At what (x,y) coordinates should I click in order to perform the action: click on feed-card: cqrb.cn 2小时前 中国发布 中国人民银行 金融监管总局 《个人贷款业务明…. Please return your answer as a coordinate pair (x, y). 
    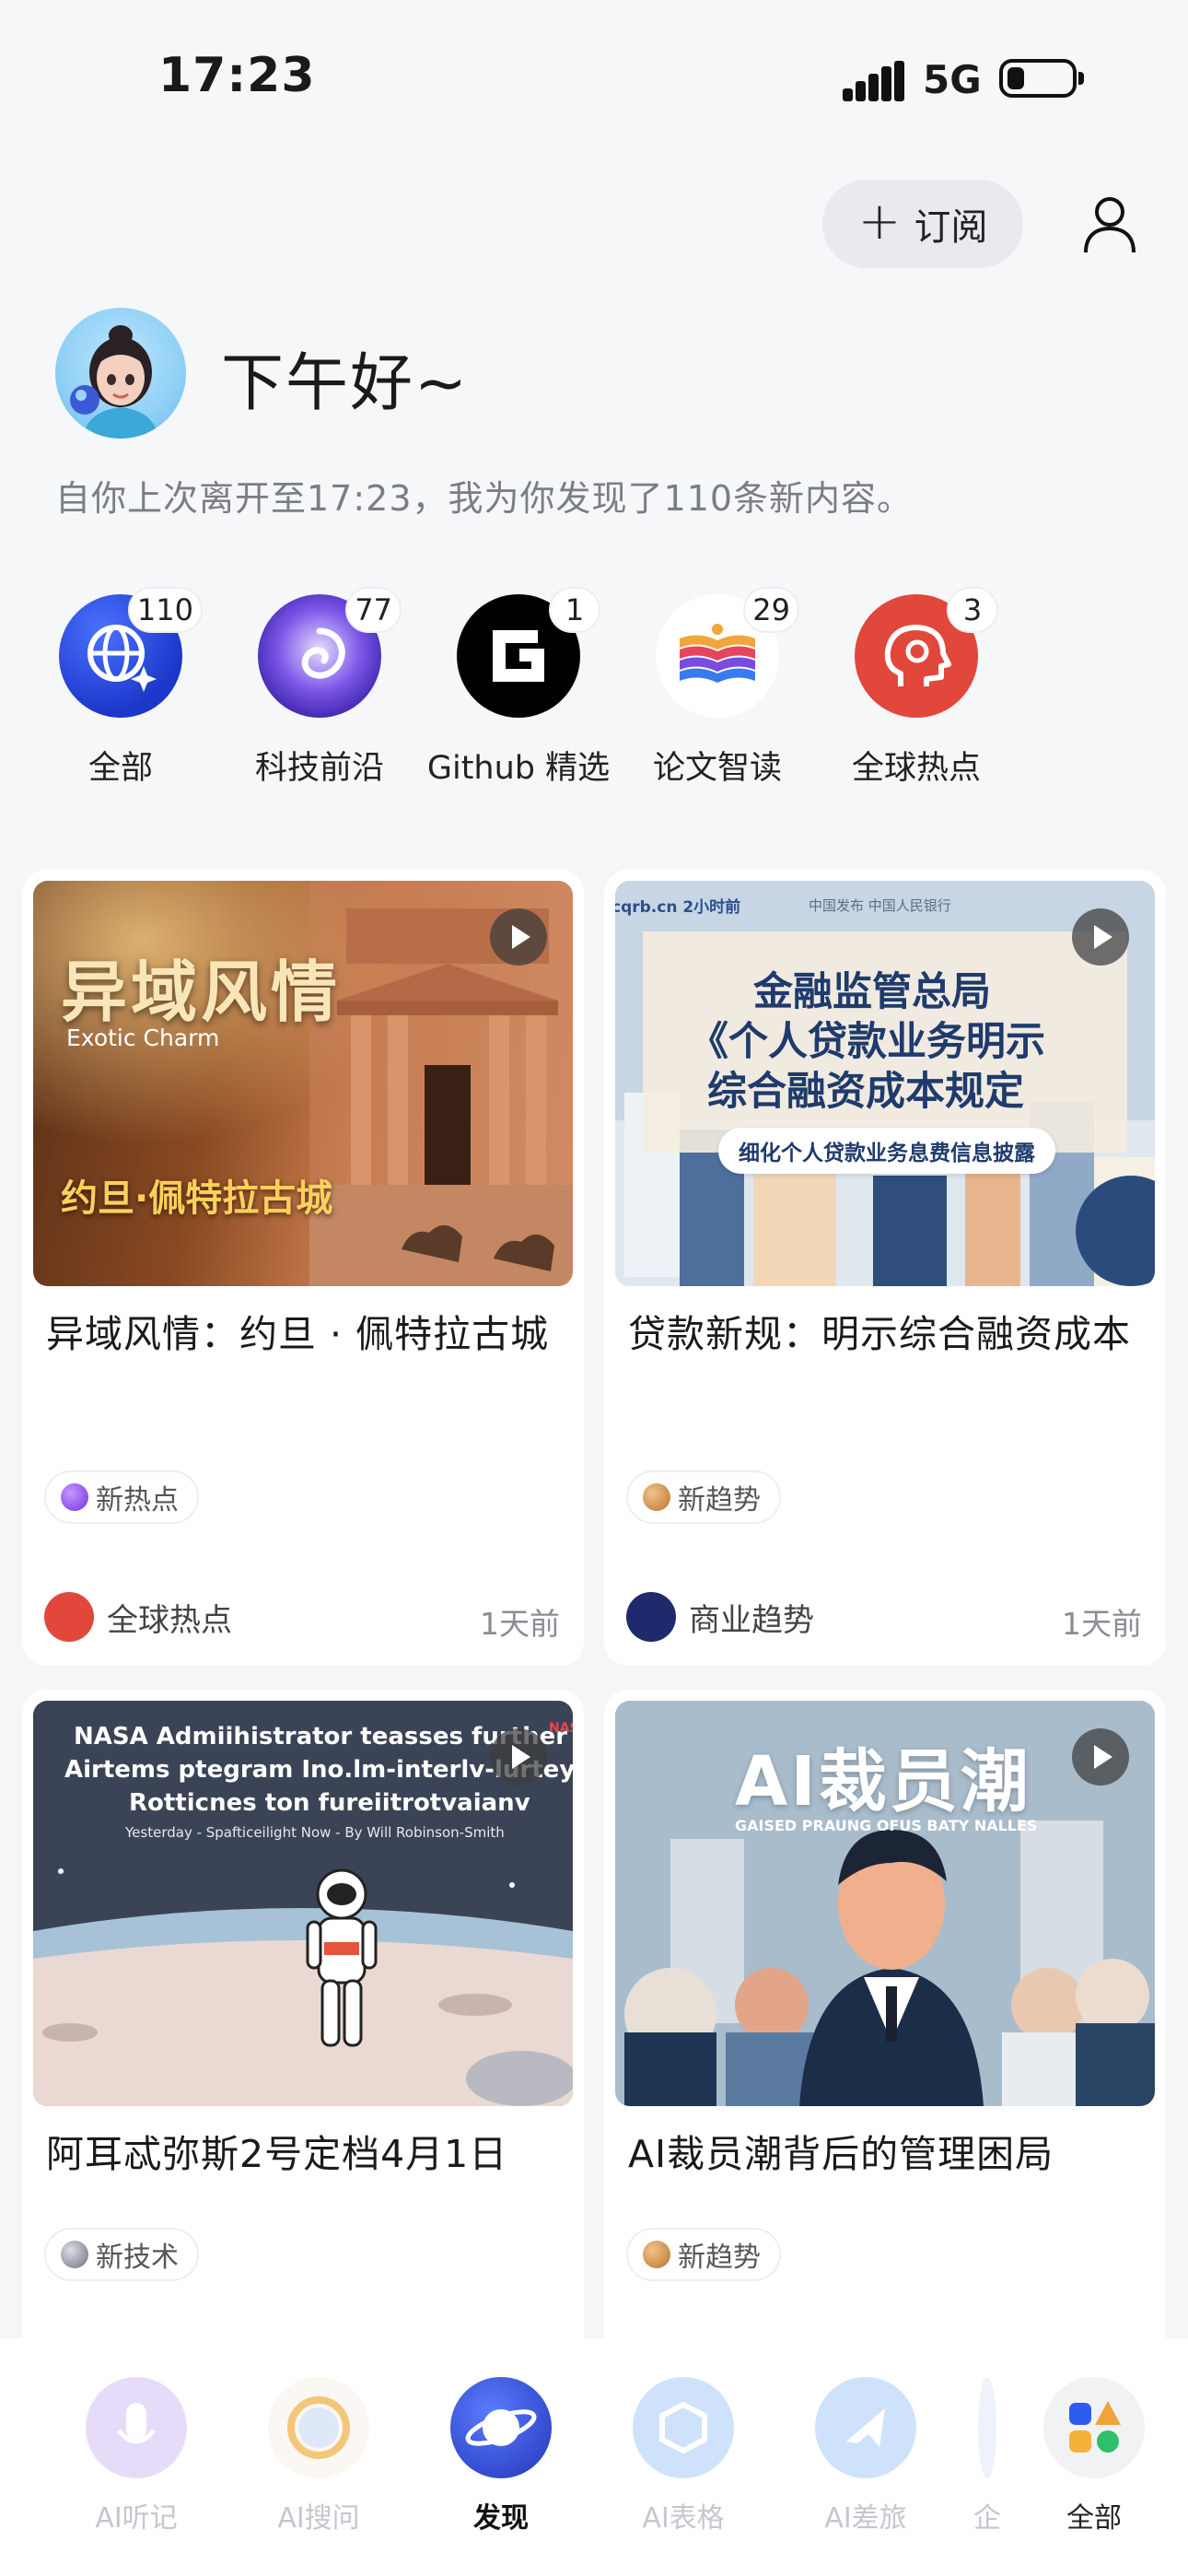
    Looking at the image, I should click on (885, 1268).